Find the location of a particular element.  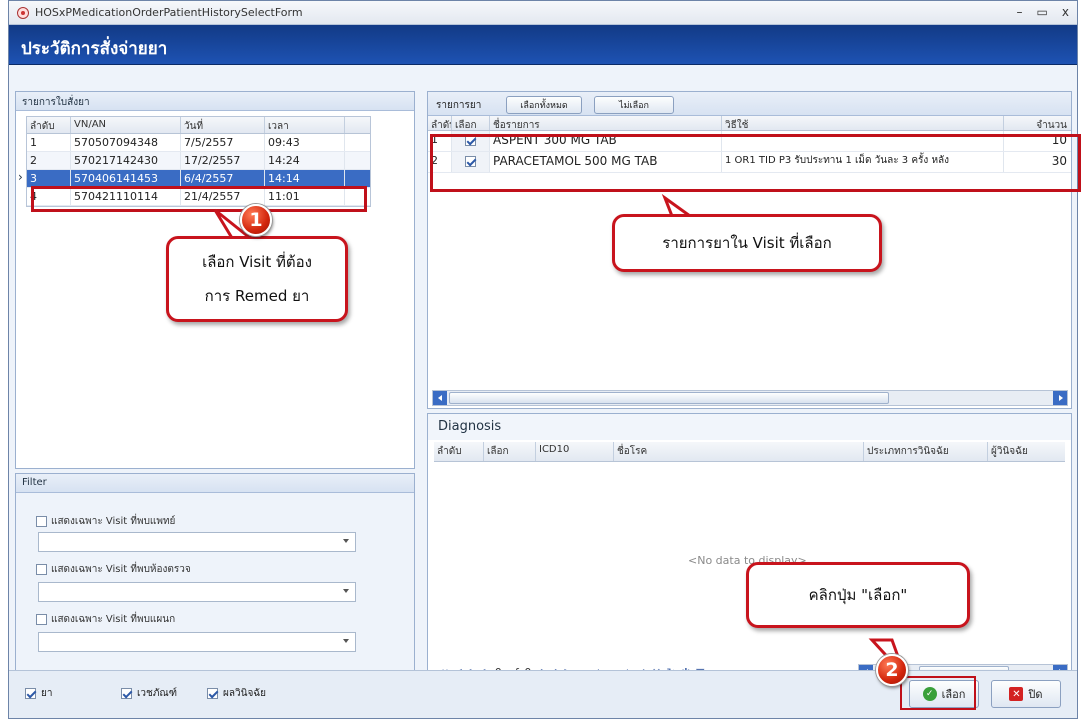

cell-vnan: 570406141453 is located at coordinates (126, 178).